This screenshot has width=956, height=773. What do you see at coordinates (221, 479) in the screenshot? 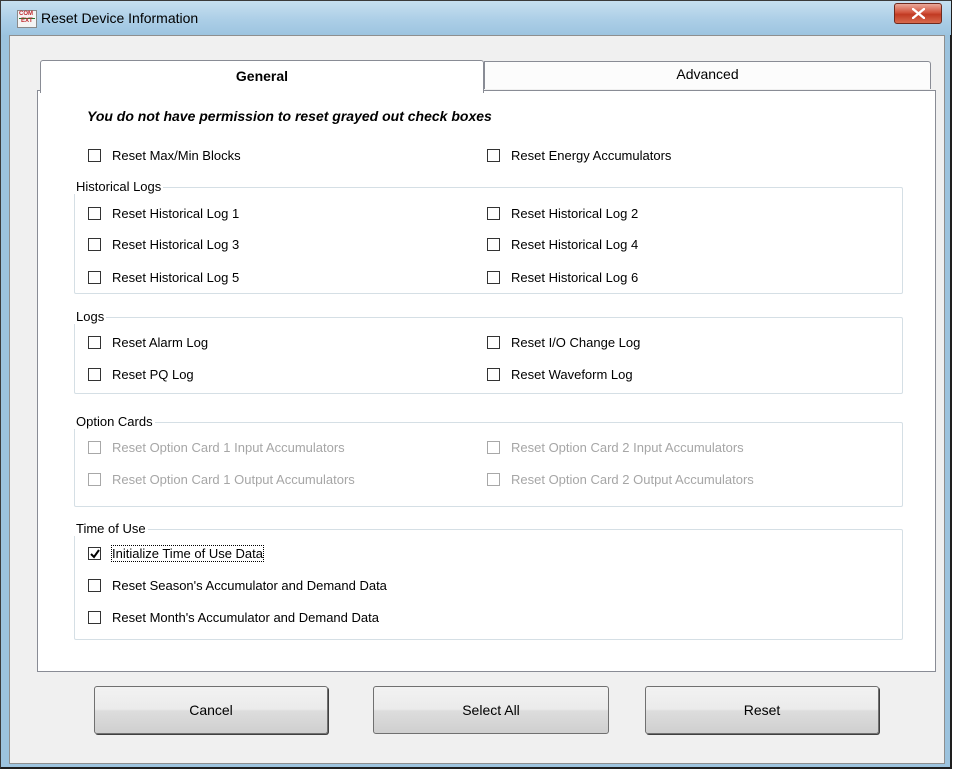
I see `checkbox-option-card-1-output: Reset Option Card 1 Output Accumulators` at bounding box center [221, 479].